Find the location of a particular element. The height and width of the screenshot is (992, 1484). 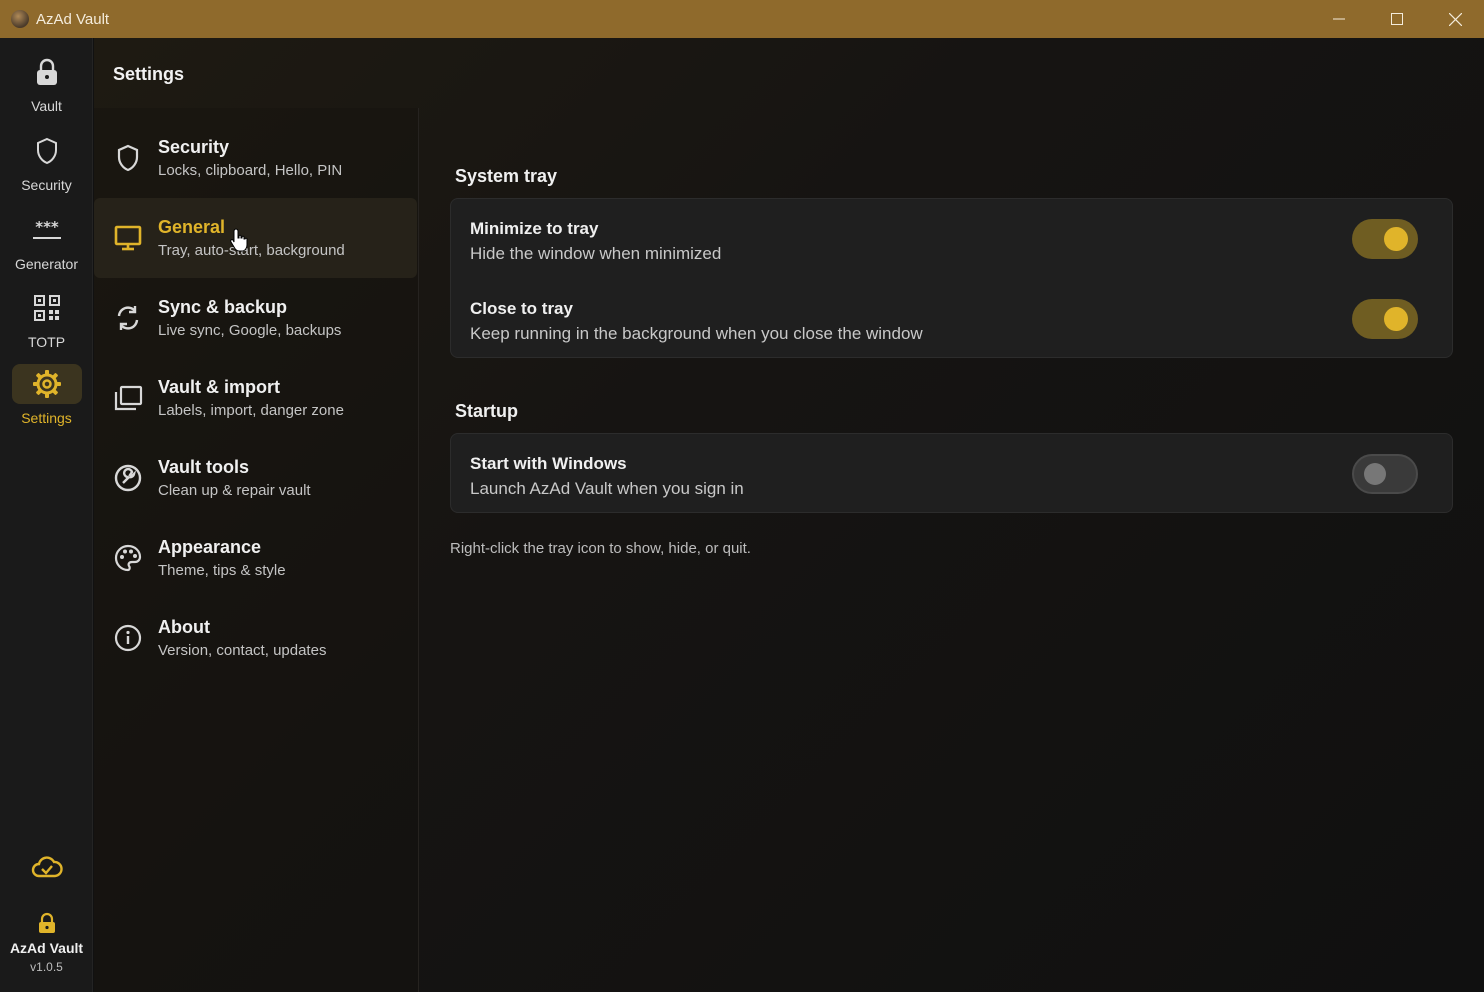

setting-description: Hide the window when minimized is located at coordinates (596, 253).